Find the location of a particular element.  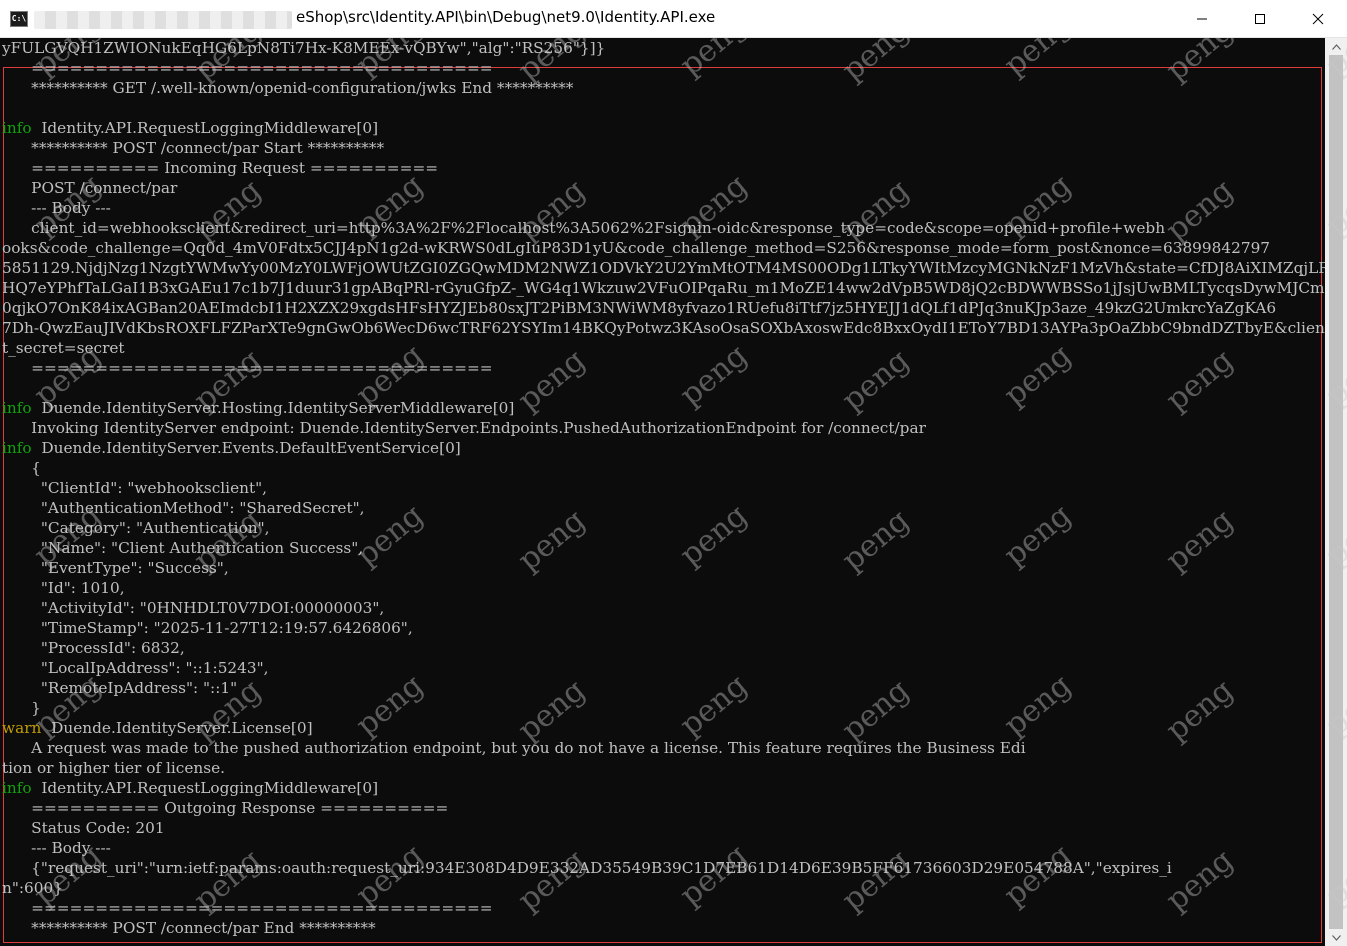

arrow-down-icon is located at coordinates (1336, 937).